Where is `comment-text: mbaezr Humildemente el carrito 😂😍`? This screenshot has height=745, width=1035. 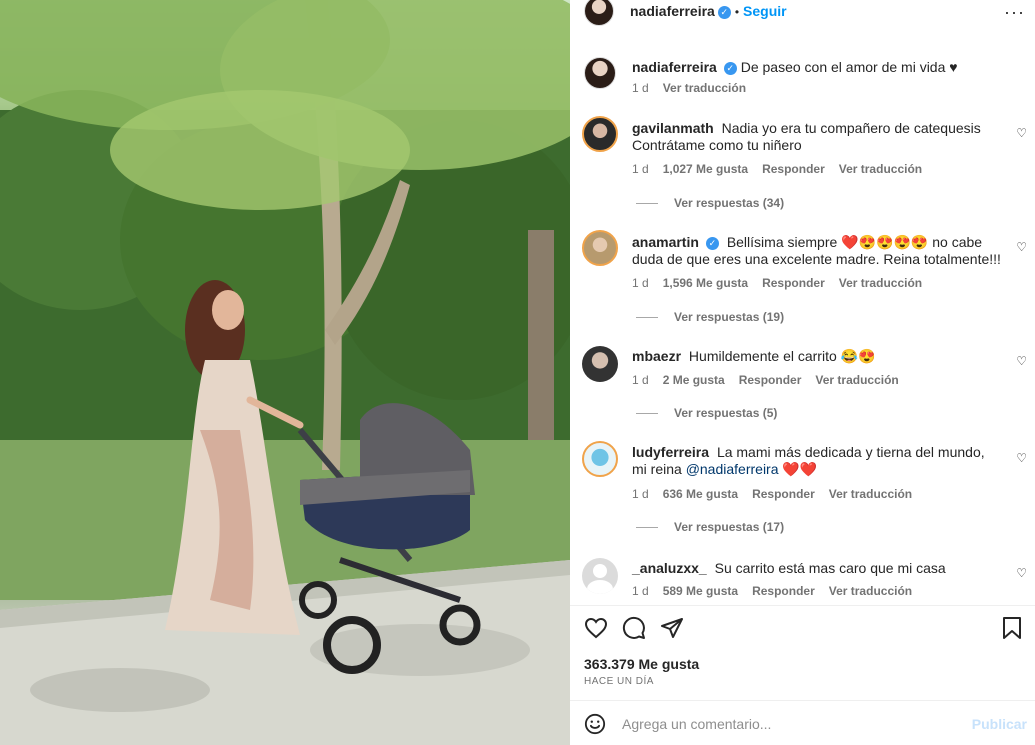 comment-text: mbaezr Humildemente el carrito 😂😍 is located at coordinates (817, 356).